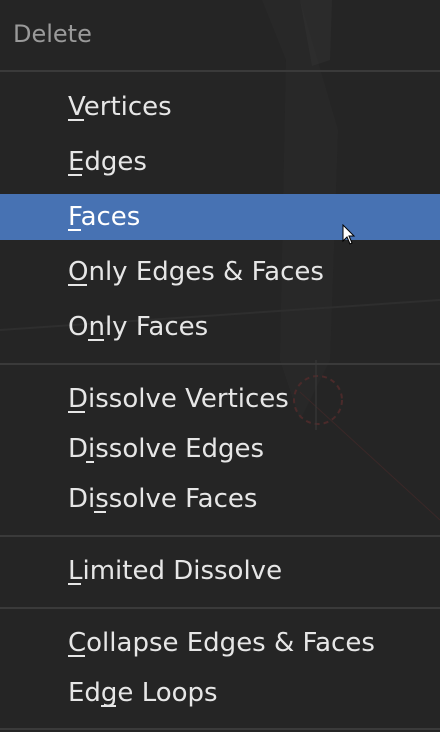  I want to click on menu-item-dissolve-faces: Dissolve Faces, so click(220, 499).